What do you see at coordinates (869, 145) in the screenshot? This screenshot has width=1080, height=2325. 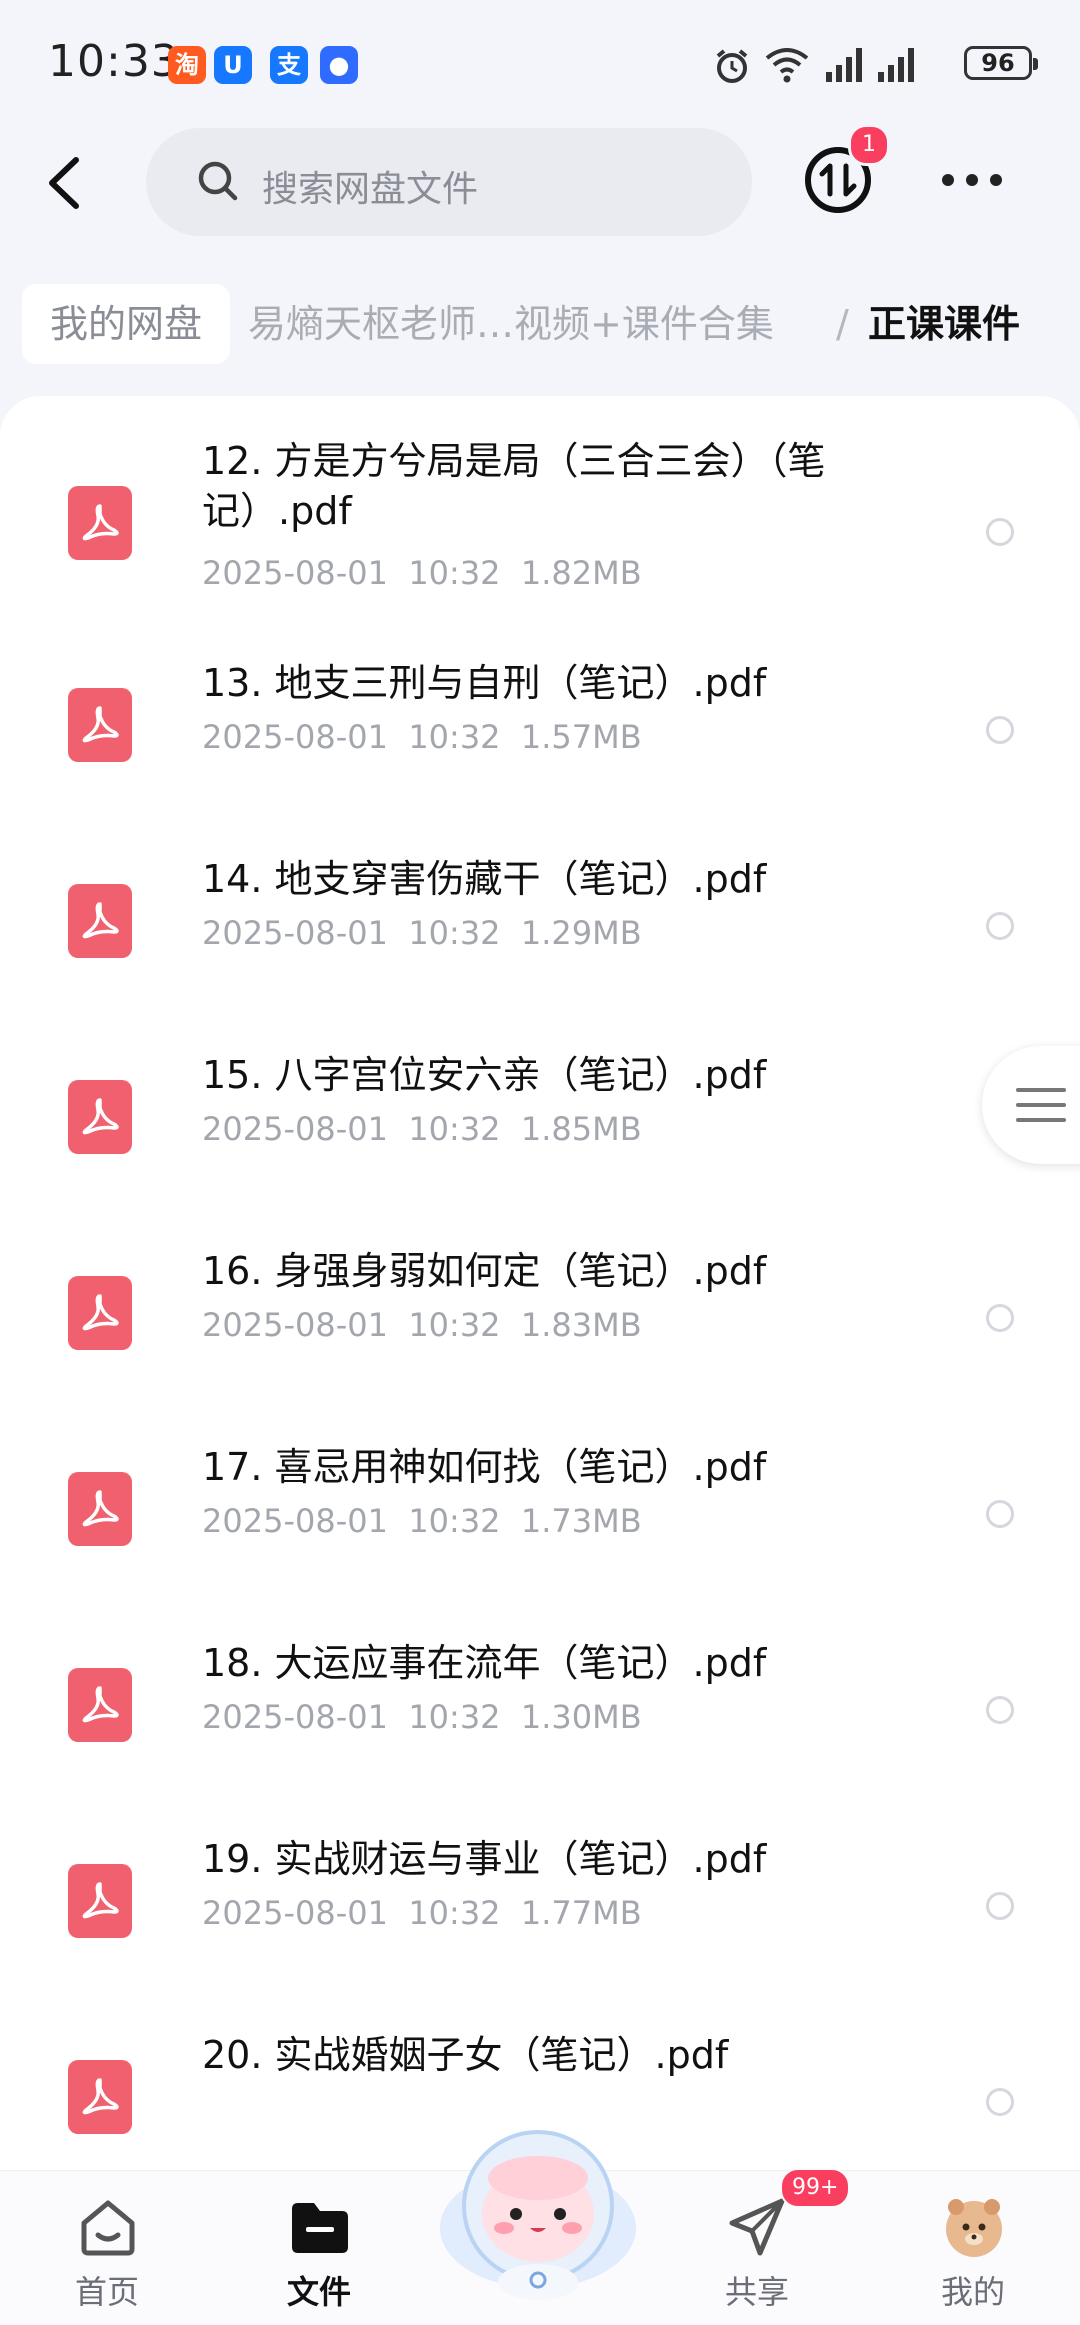 I see `transfer-badge: 1` at bounding box center [869, 145].